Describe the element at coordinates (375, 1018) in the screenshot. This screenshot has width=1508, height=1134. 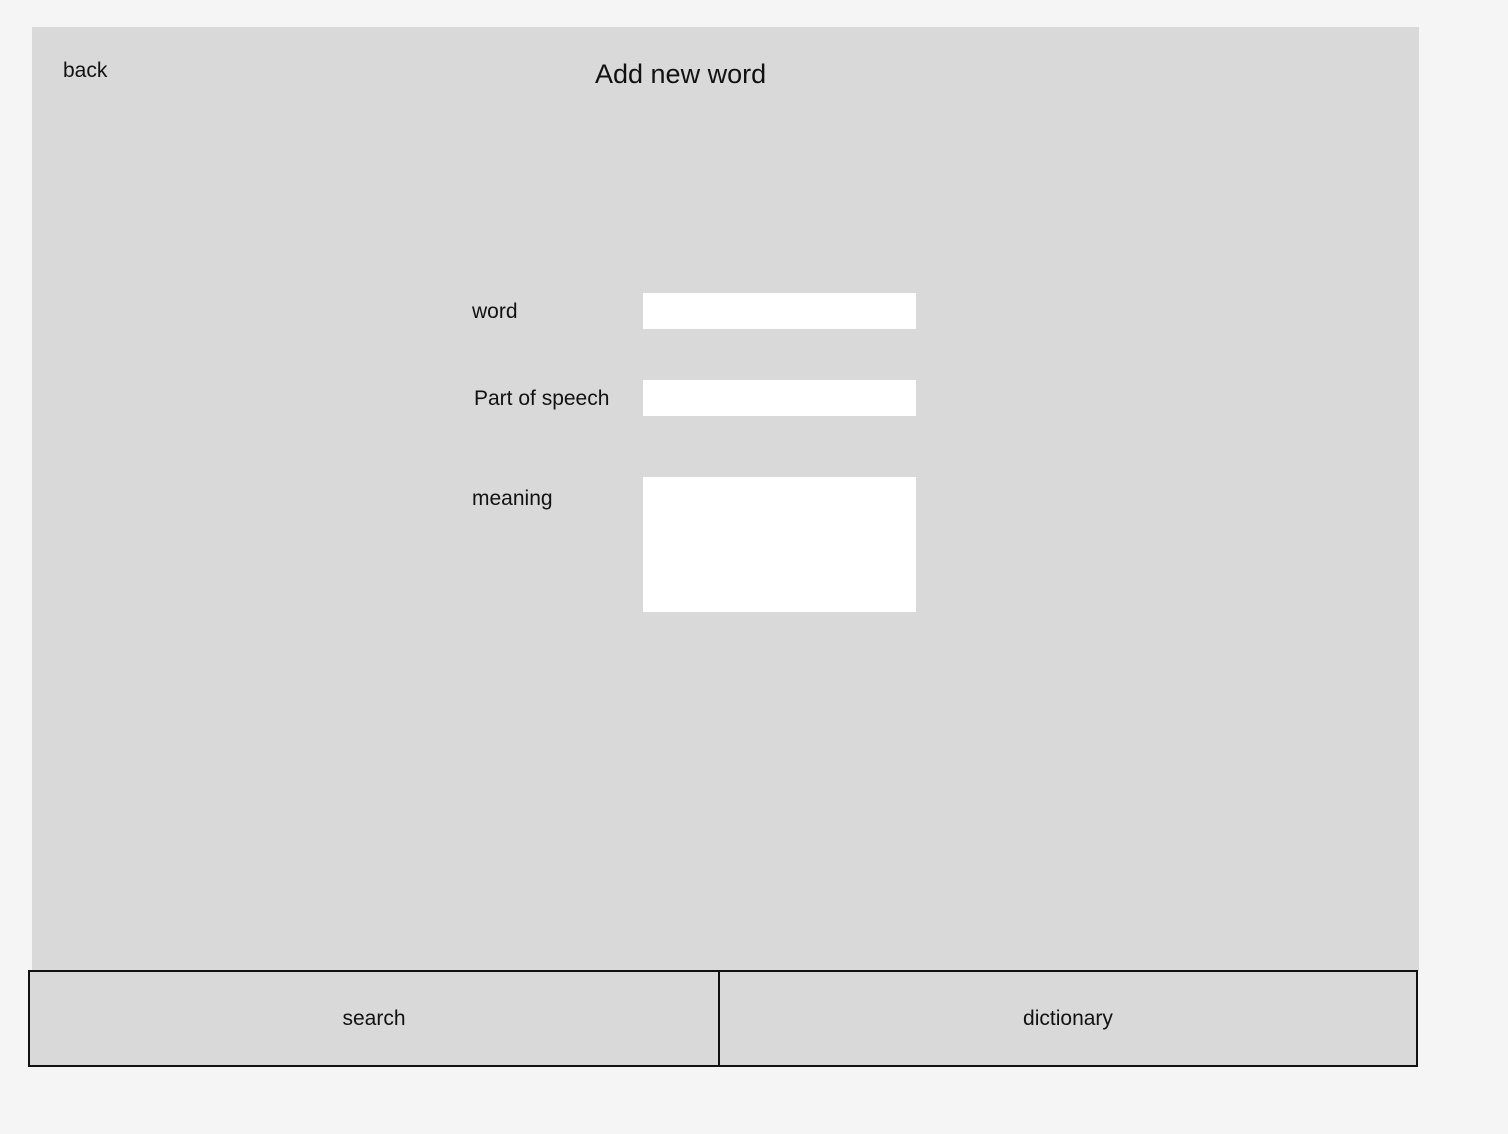
I see `tab-search: search` at that location.